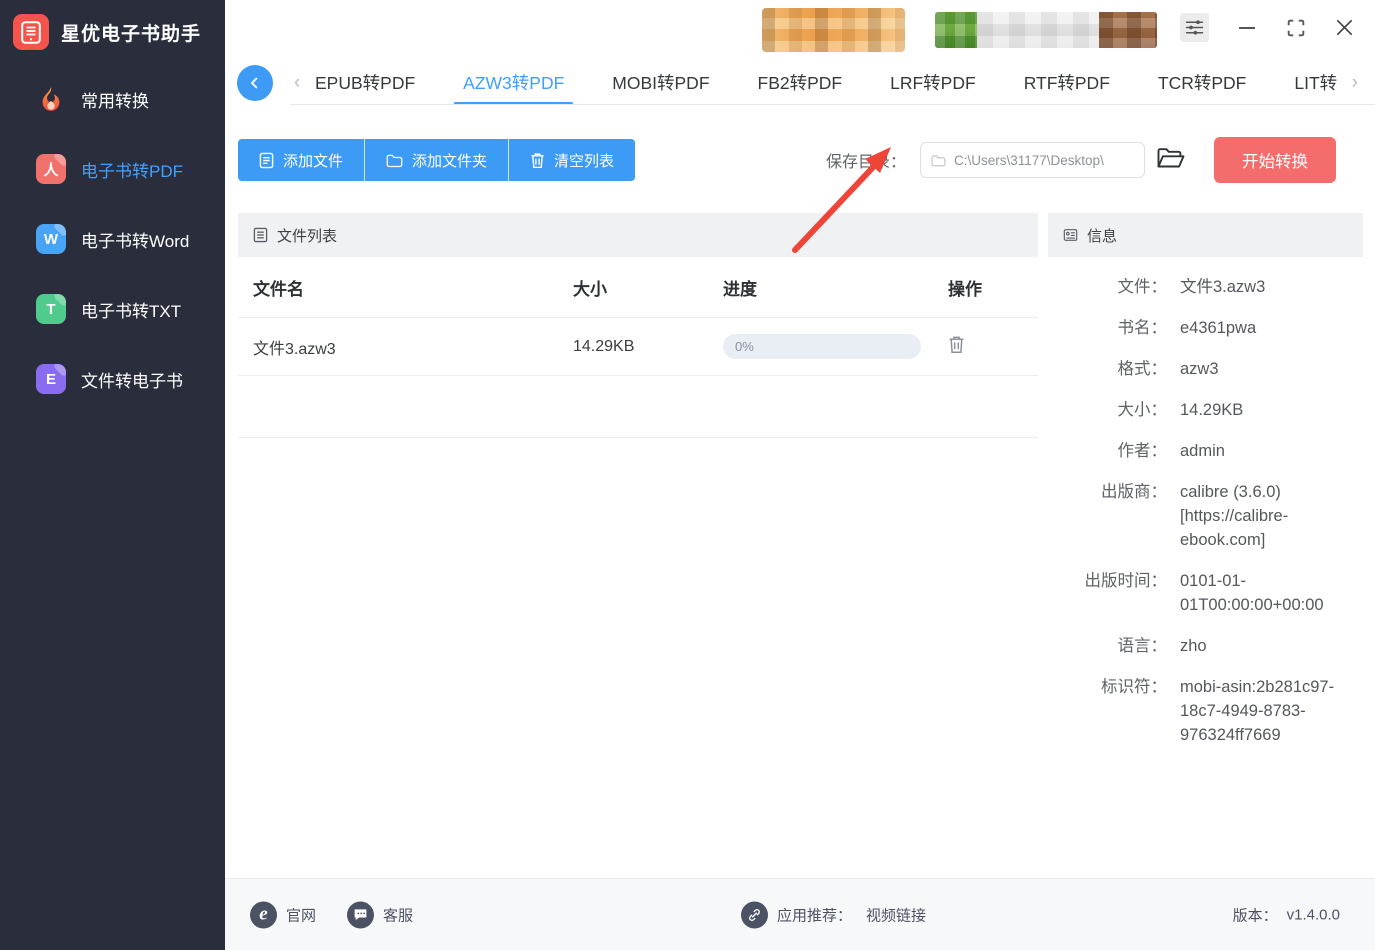 Image resolution: width=1375 pixels, height=950 pixels. What do you see at coordinates (1070, 235) in the screenshot?
I see `info-card-icon` at bounding box center [1070, 235].